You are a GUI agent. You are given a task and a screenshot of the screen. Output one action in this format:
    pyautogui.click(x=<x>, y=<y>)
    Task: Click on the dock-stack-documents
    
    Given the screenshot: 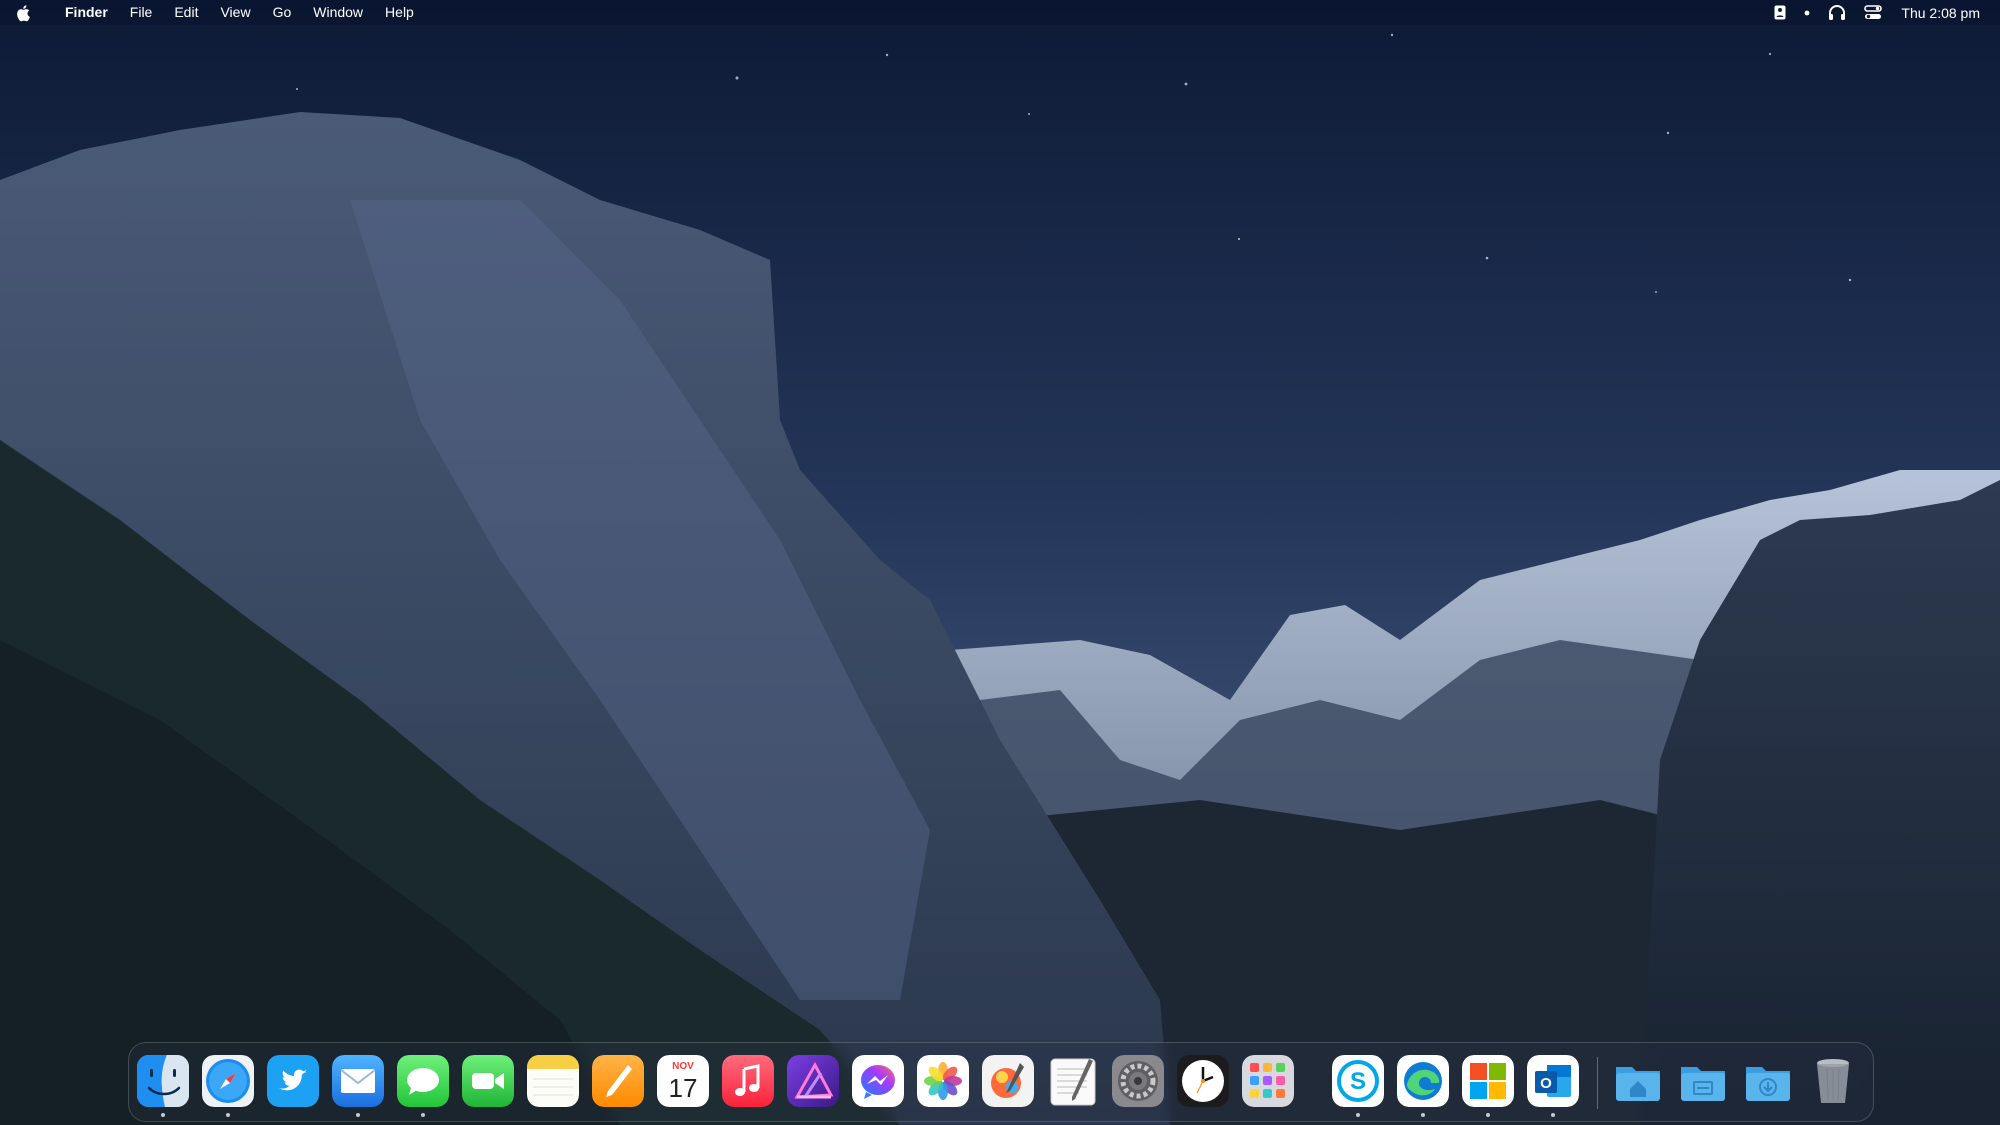 What is the action you would take?
    pyautogui.click(x=1703, y=1081)
    